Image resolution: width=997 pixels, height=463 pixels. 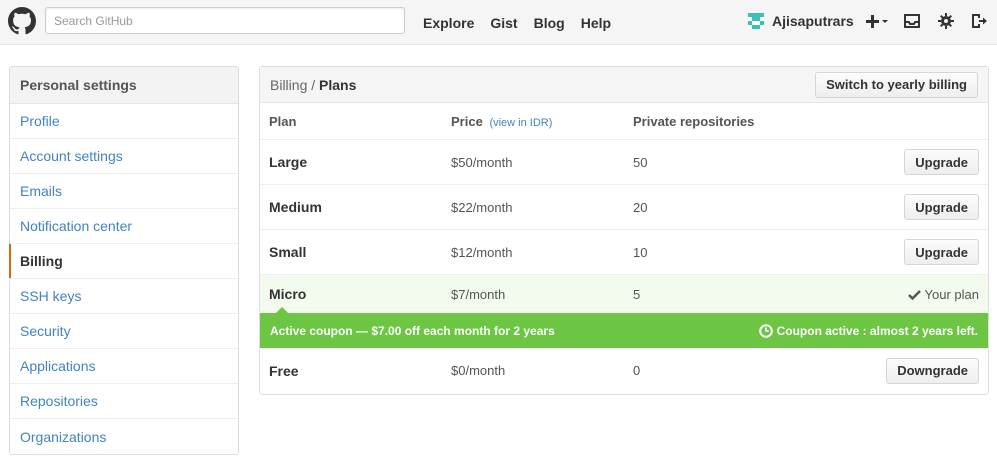 I want to click on sidebar-item-security: Security, so click(x=124, y=331).